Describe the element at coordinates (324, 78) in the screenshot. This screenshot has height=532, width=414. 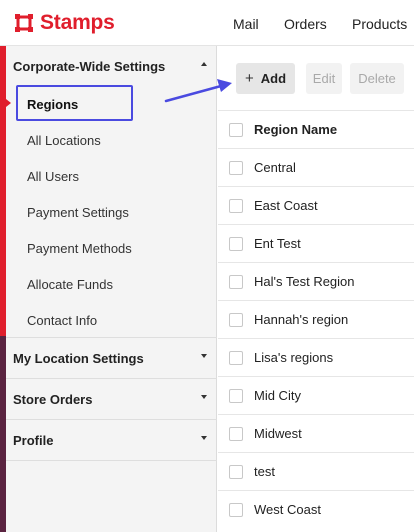
I see `edit-button: Edit` at that location.